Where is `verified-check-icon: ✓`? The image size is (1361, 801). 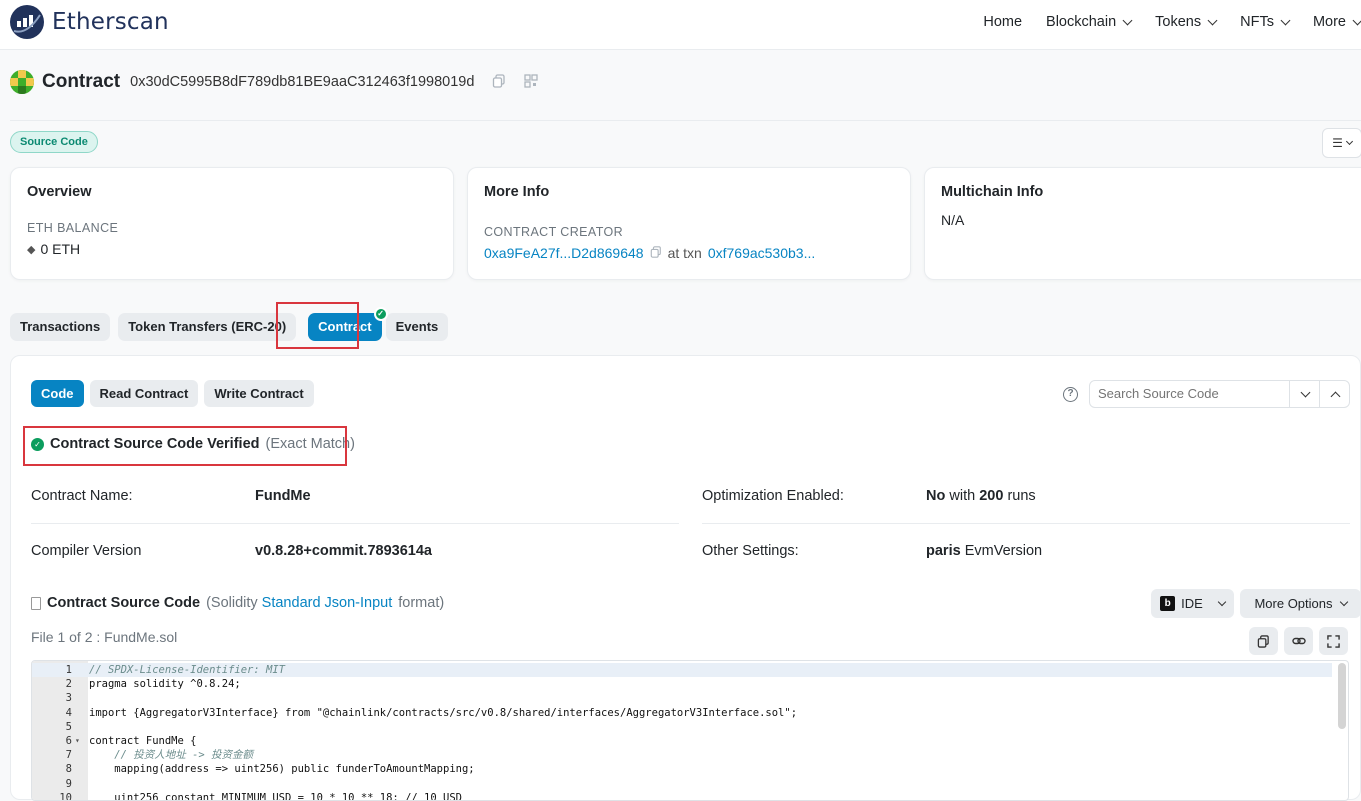 verified-check-icon: ✓ is located at coordinates (380, 314).